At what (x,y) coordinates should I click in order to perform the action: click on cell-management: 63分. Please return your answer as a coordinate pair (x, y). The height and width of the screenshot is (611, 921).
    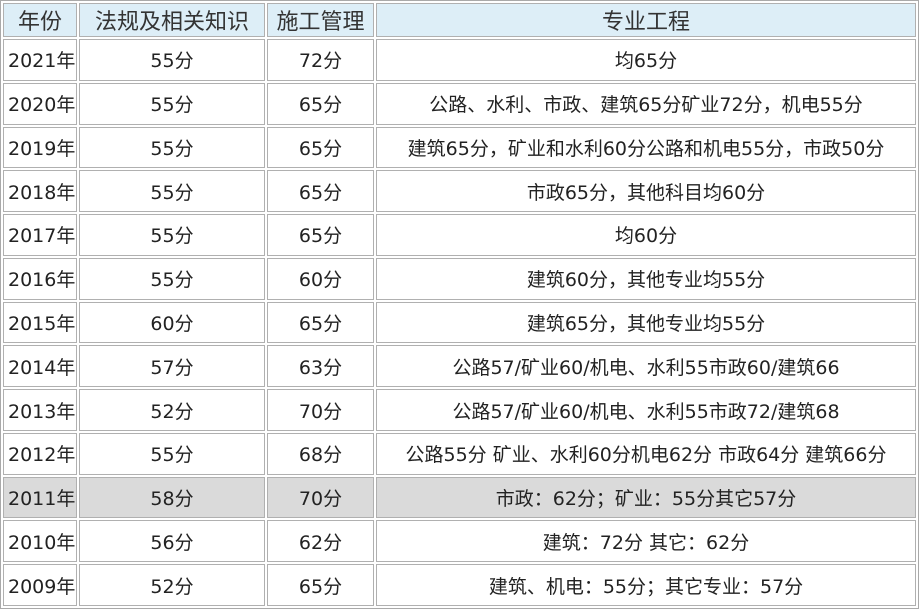
    Looking at the image, I should click on (320, 366).